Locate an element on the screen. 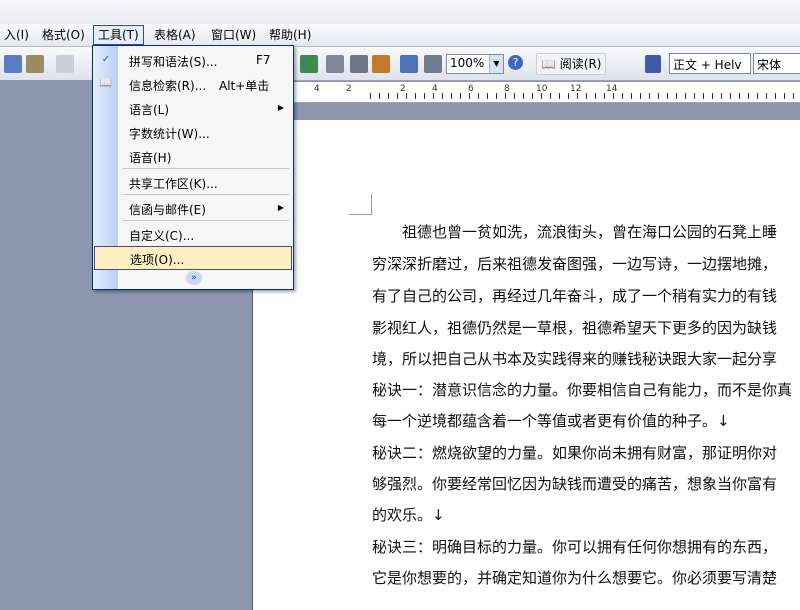  doc-line: 秘诀二：燃烧欲望的力量。如果你尚未拥有财富，那证明你对 is located at coordinates (574, 452).